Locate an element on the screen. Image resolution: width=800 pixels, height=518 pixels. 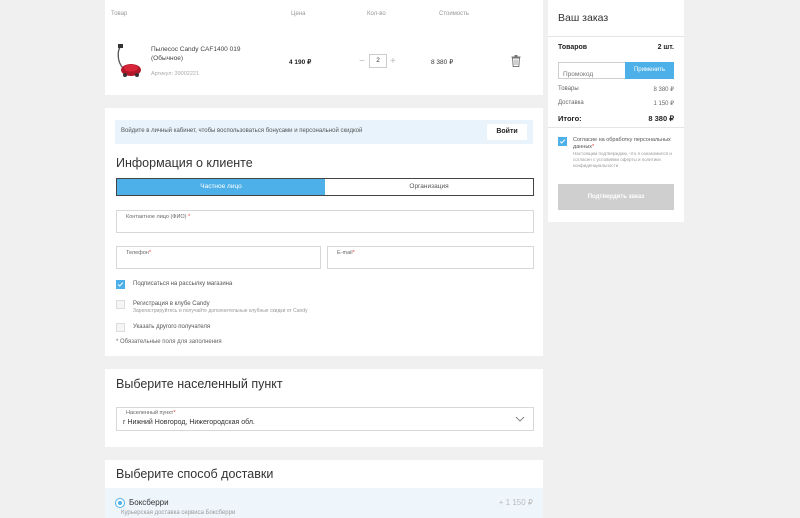
club-label: Регистрация в клубе Candy is located at coordinates (171, 304).